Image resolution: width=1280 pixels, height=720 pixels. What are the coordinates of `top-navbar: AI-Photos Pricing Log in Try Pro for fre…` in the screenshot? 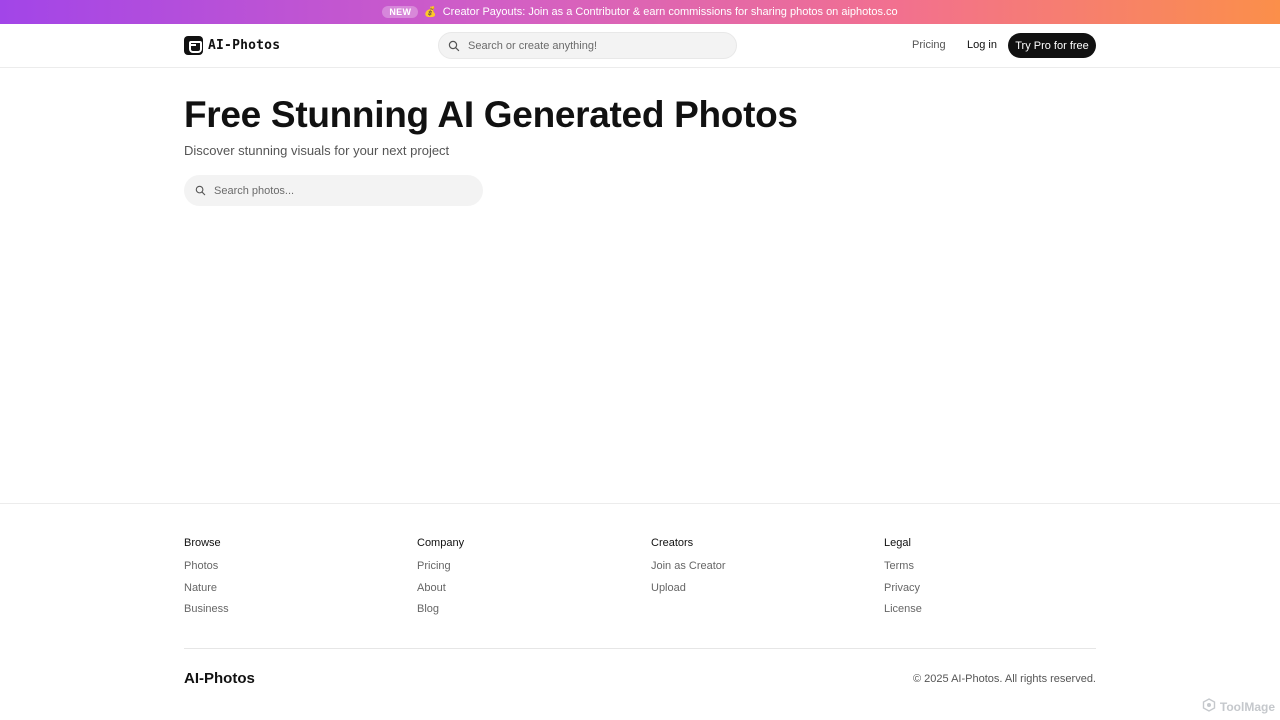 It's located at (640, 46).